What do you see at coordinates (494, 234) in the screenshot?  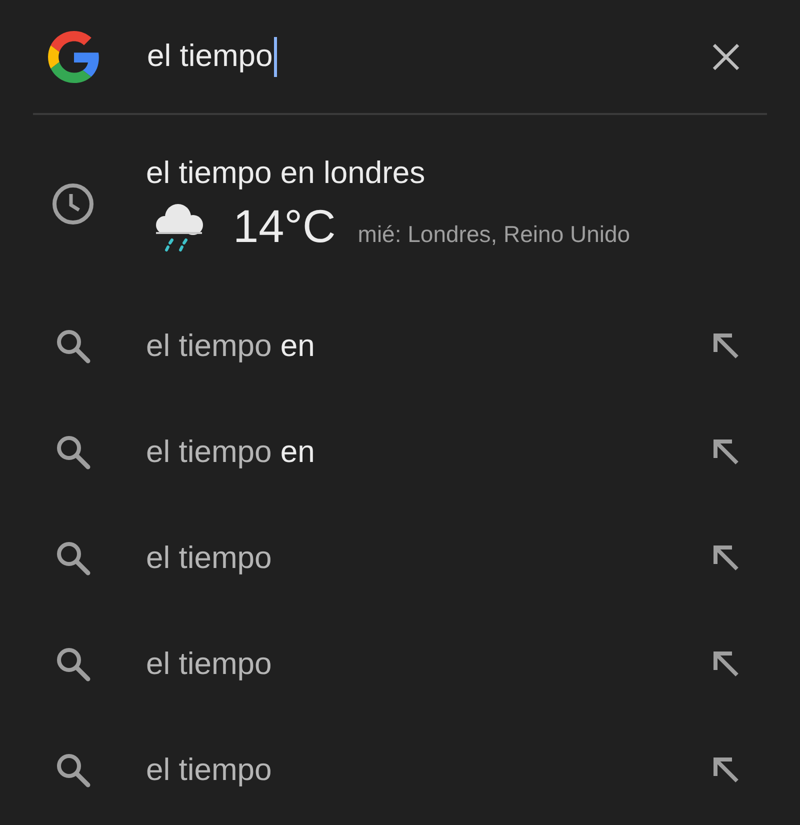 I see `weather-detail-text: mié: Londres, Reino Unido` at bounding box center [494, 234].